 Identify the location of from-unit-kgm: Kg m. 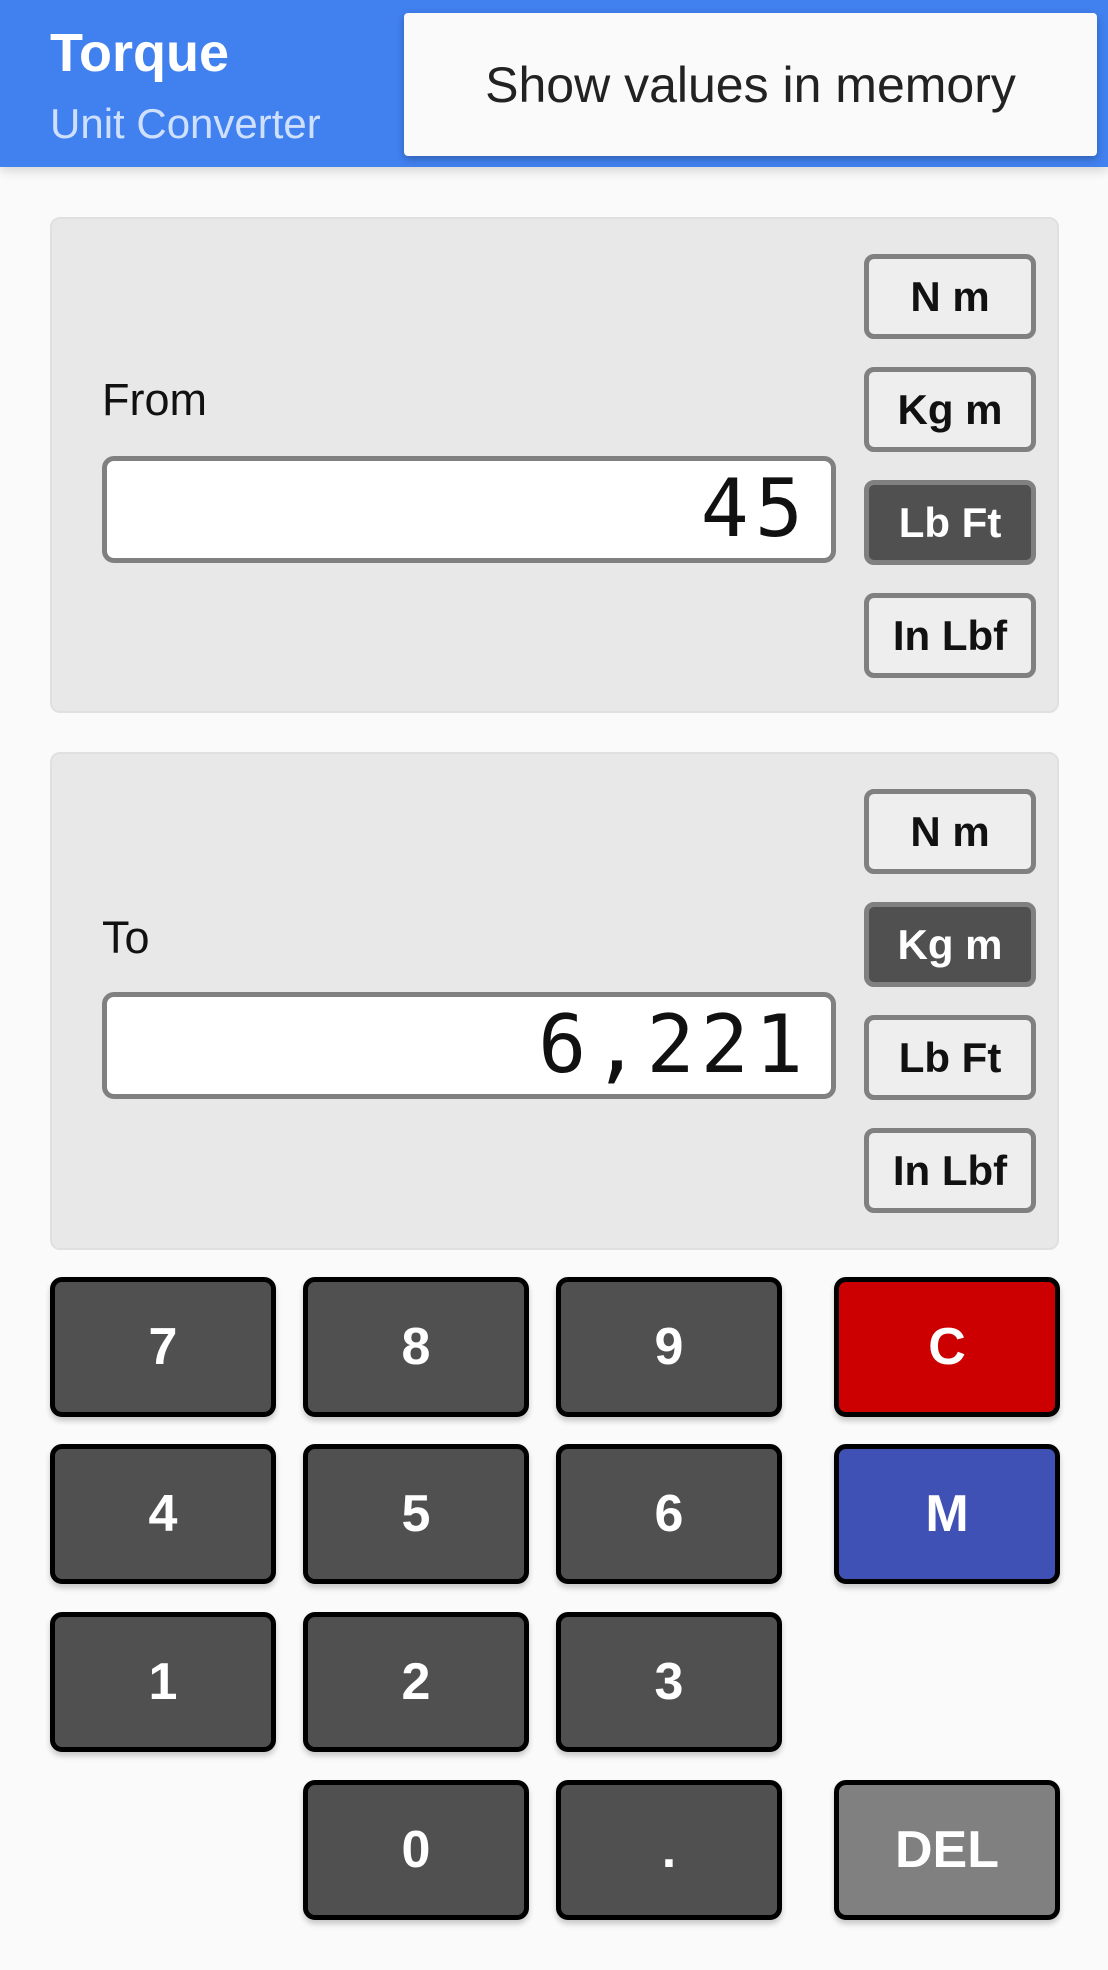
(950, 409).